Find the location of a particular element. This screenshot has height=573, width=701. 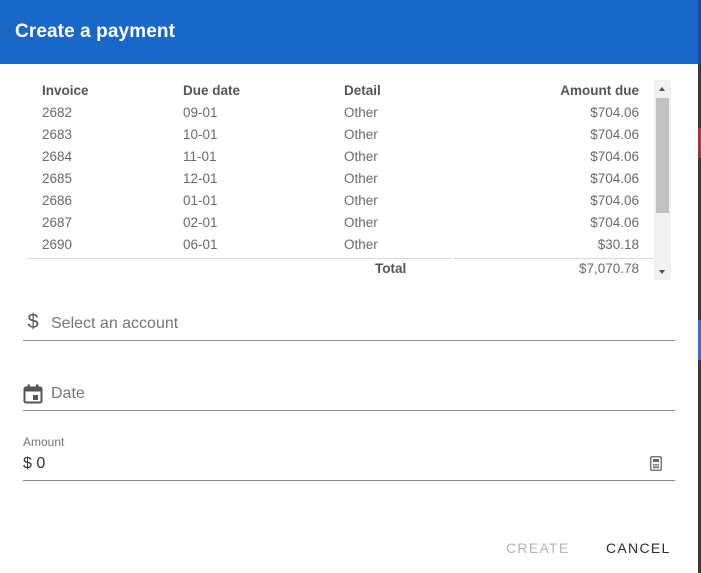

scrollbar-thumb is located at coordinates (662, 155).